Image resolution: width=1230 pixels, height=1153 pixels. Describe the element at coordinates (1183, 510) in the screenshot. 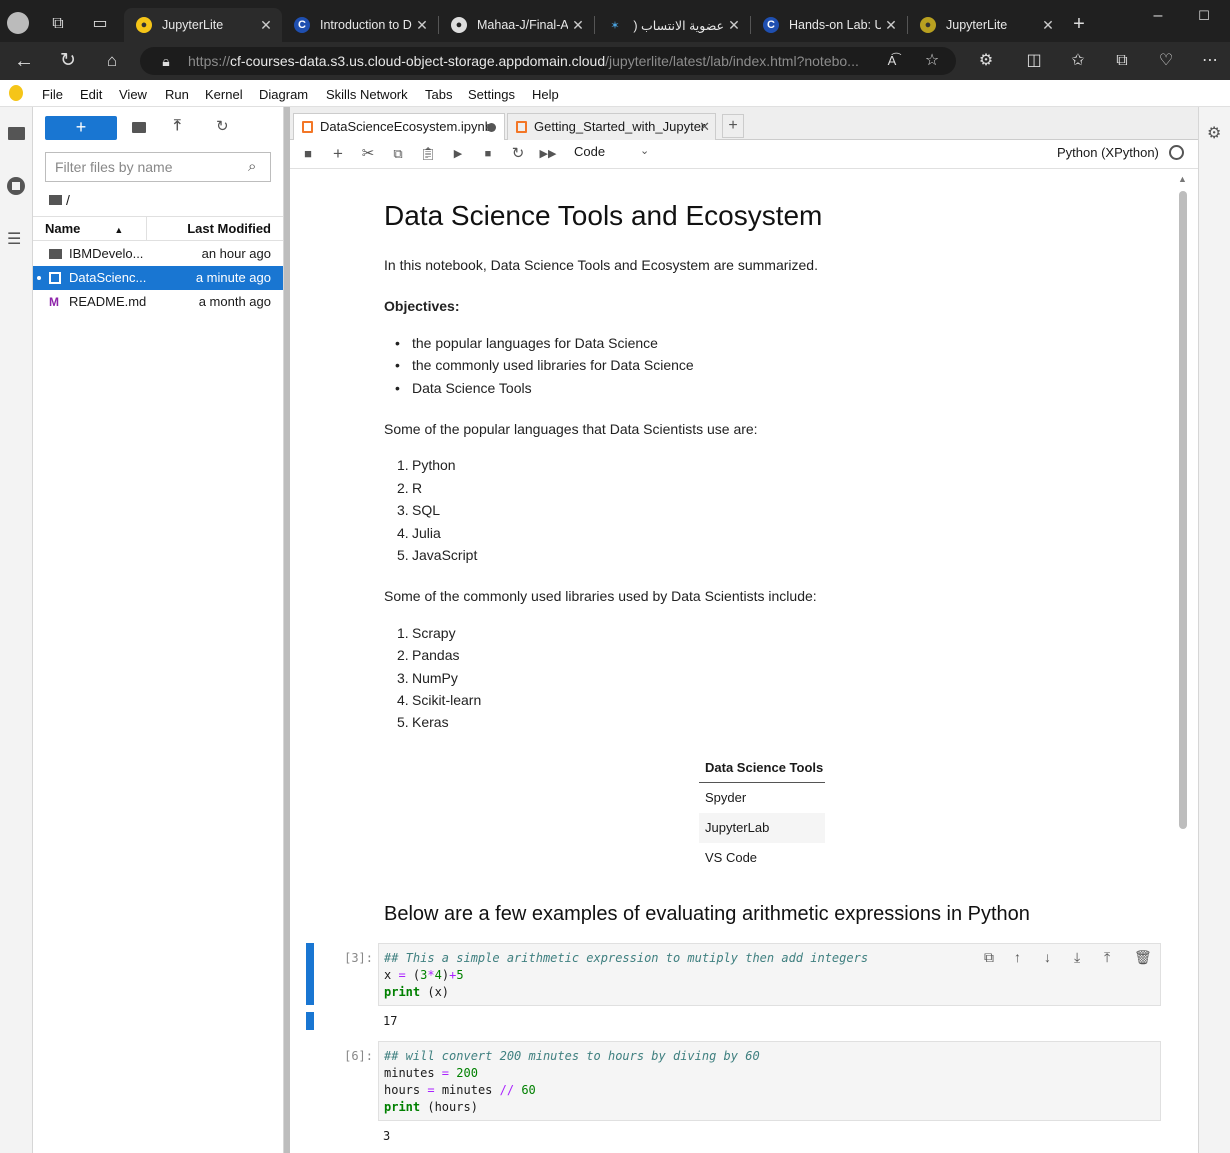

I see `scrollbar-thumb` at that location.